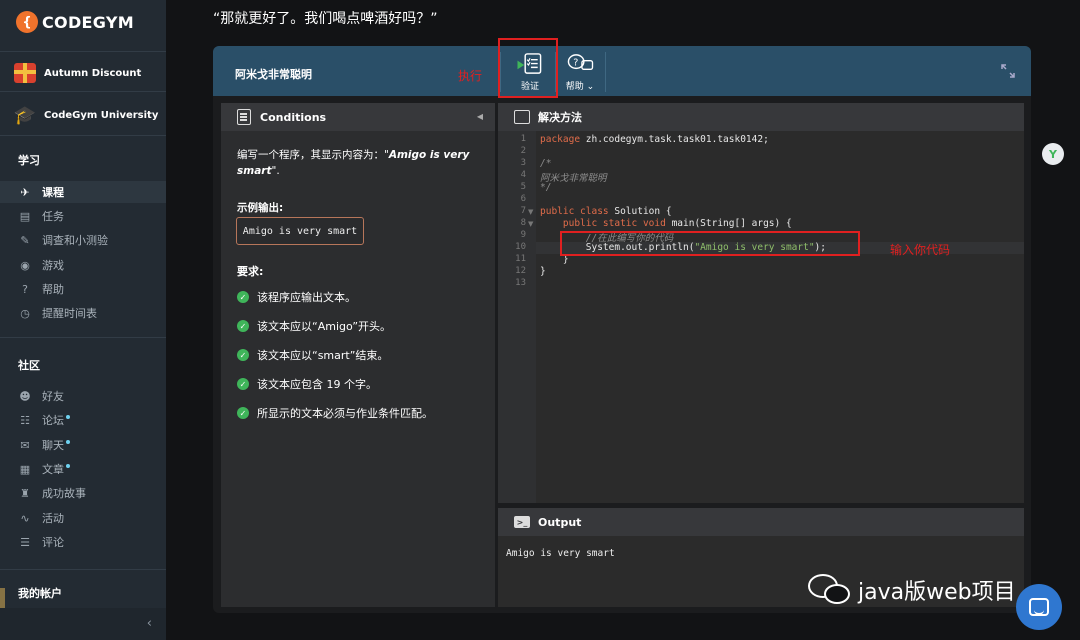  I want to click on sidebar-item-survey: ✎ 调查和小测验, so click(83, 240).